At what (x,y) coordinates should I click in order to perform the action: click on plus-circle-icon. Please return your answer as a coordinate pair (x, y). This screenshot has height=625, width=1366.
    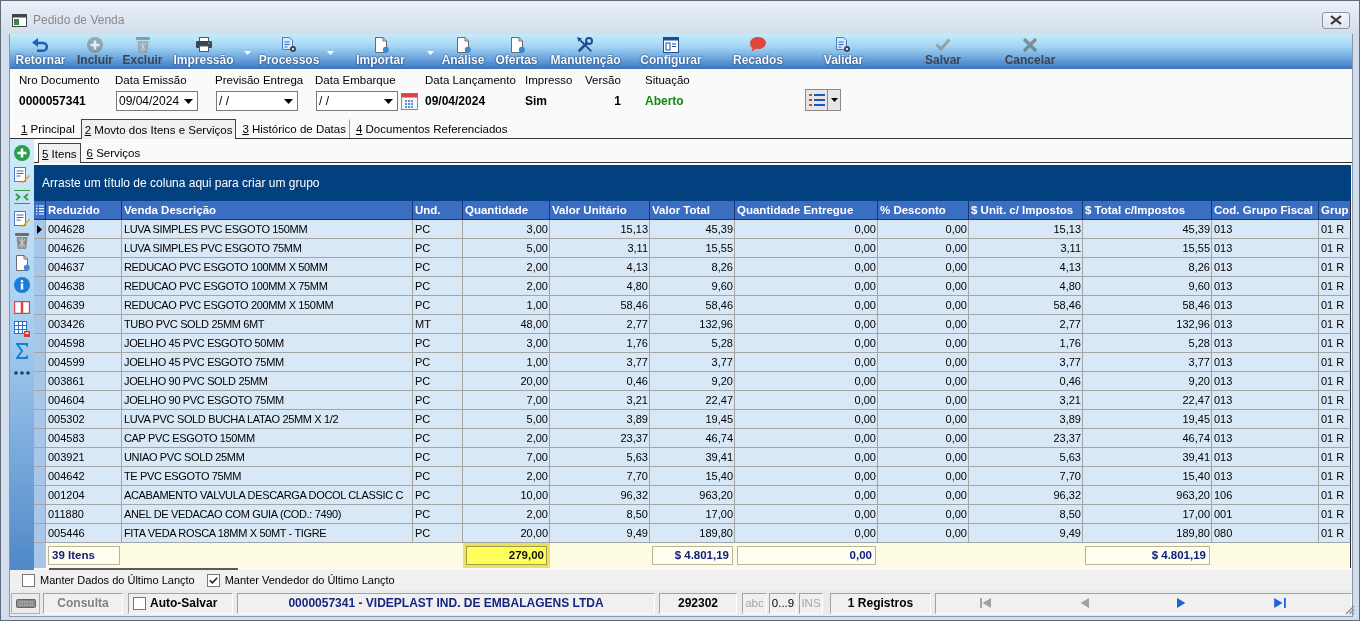
    Looking at the image, I should click on (22, 153).